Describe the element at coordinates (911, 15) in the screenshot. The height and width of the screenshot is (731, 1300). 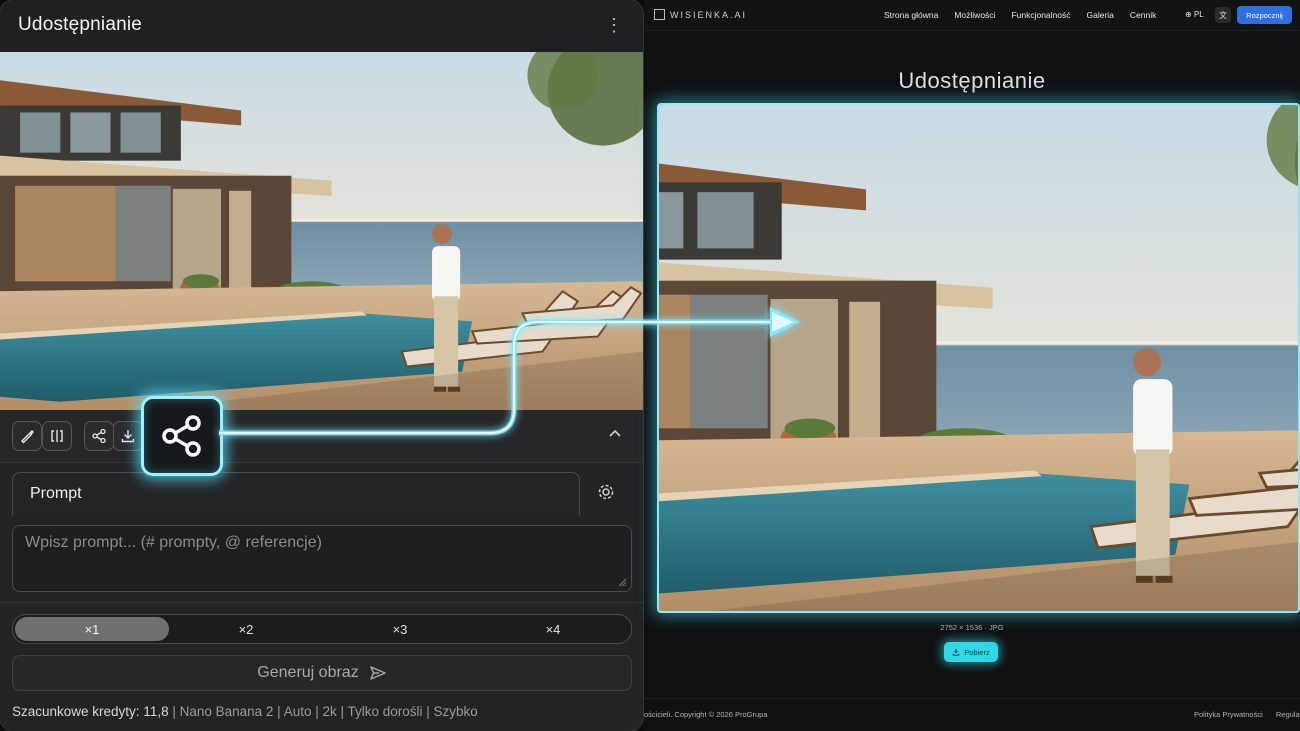
I see `nav-item-home: Strona główna` at that location.